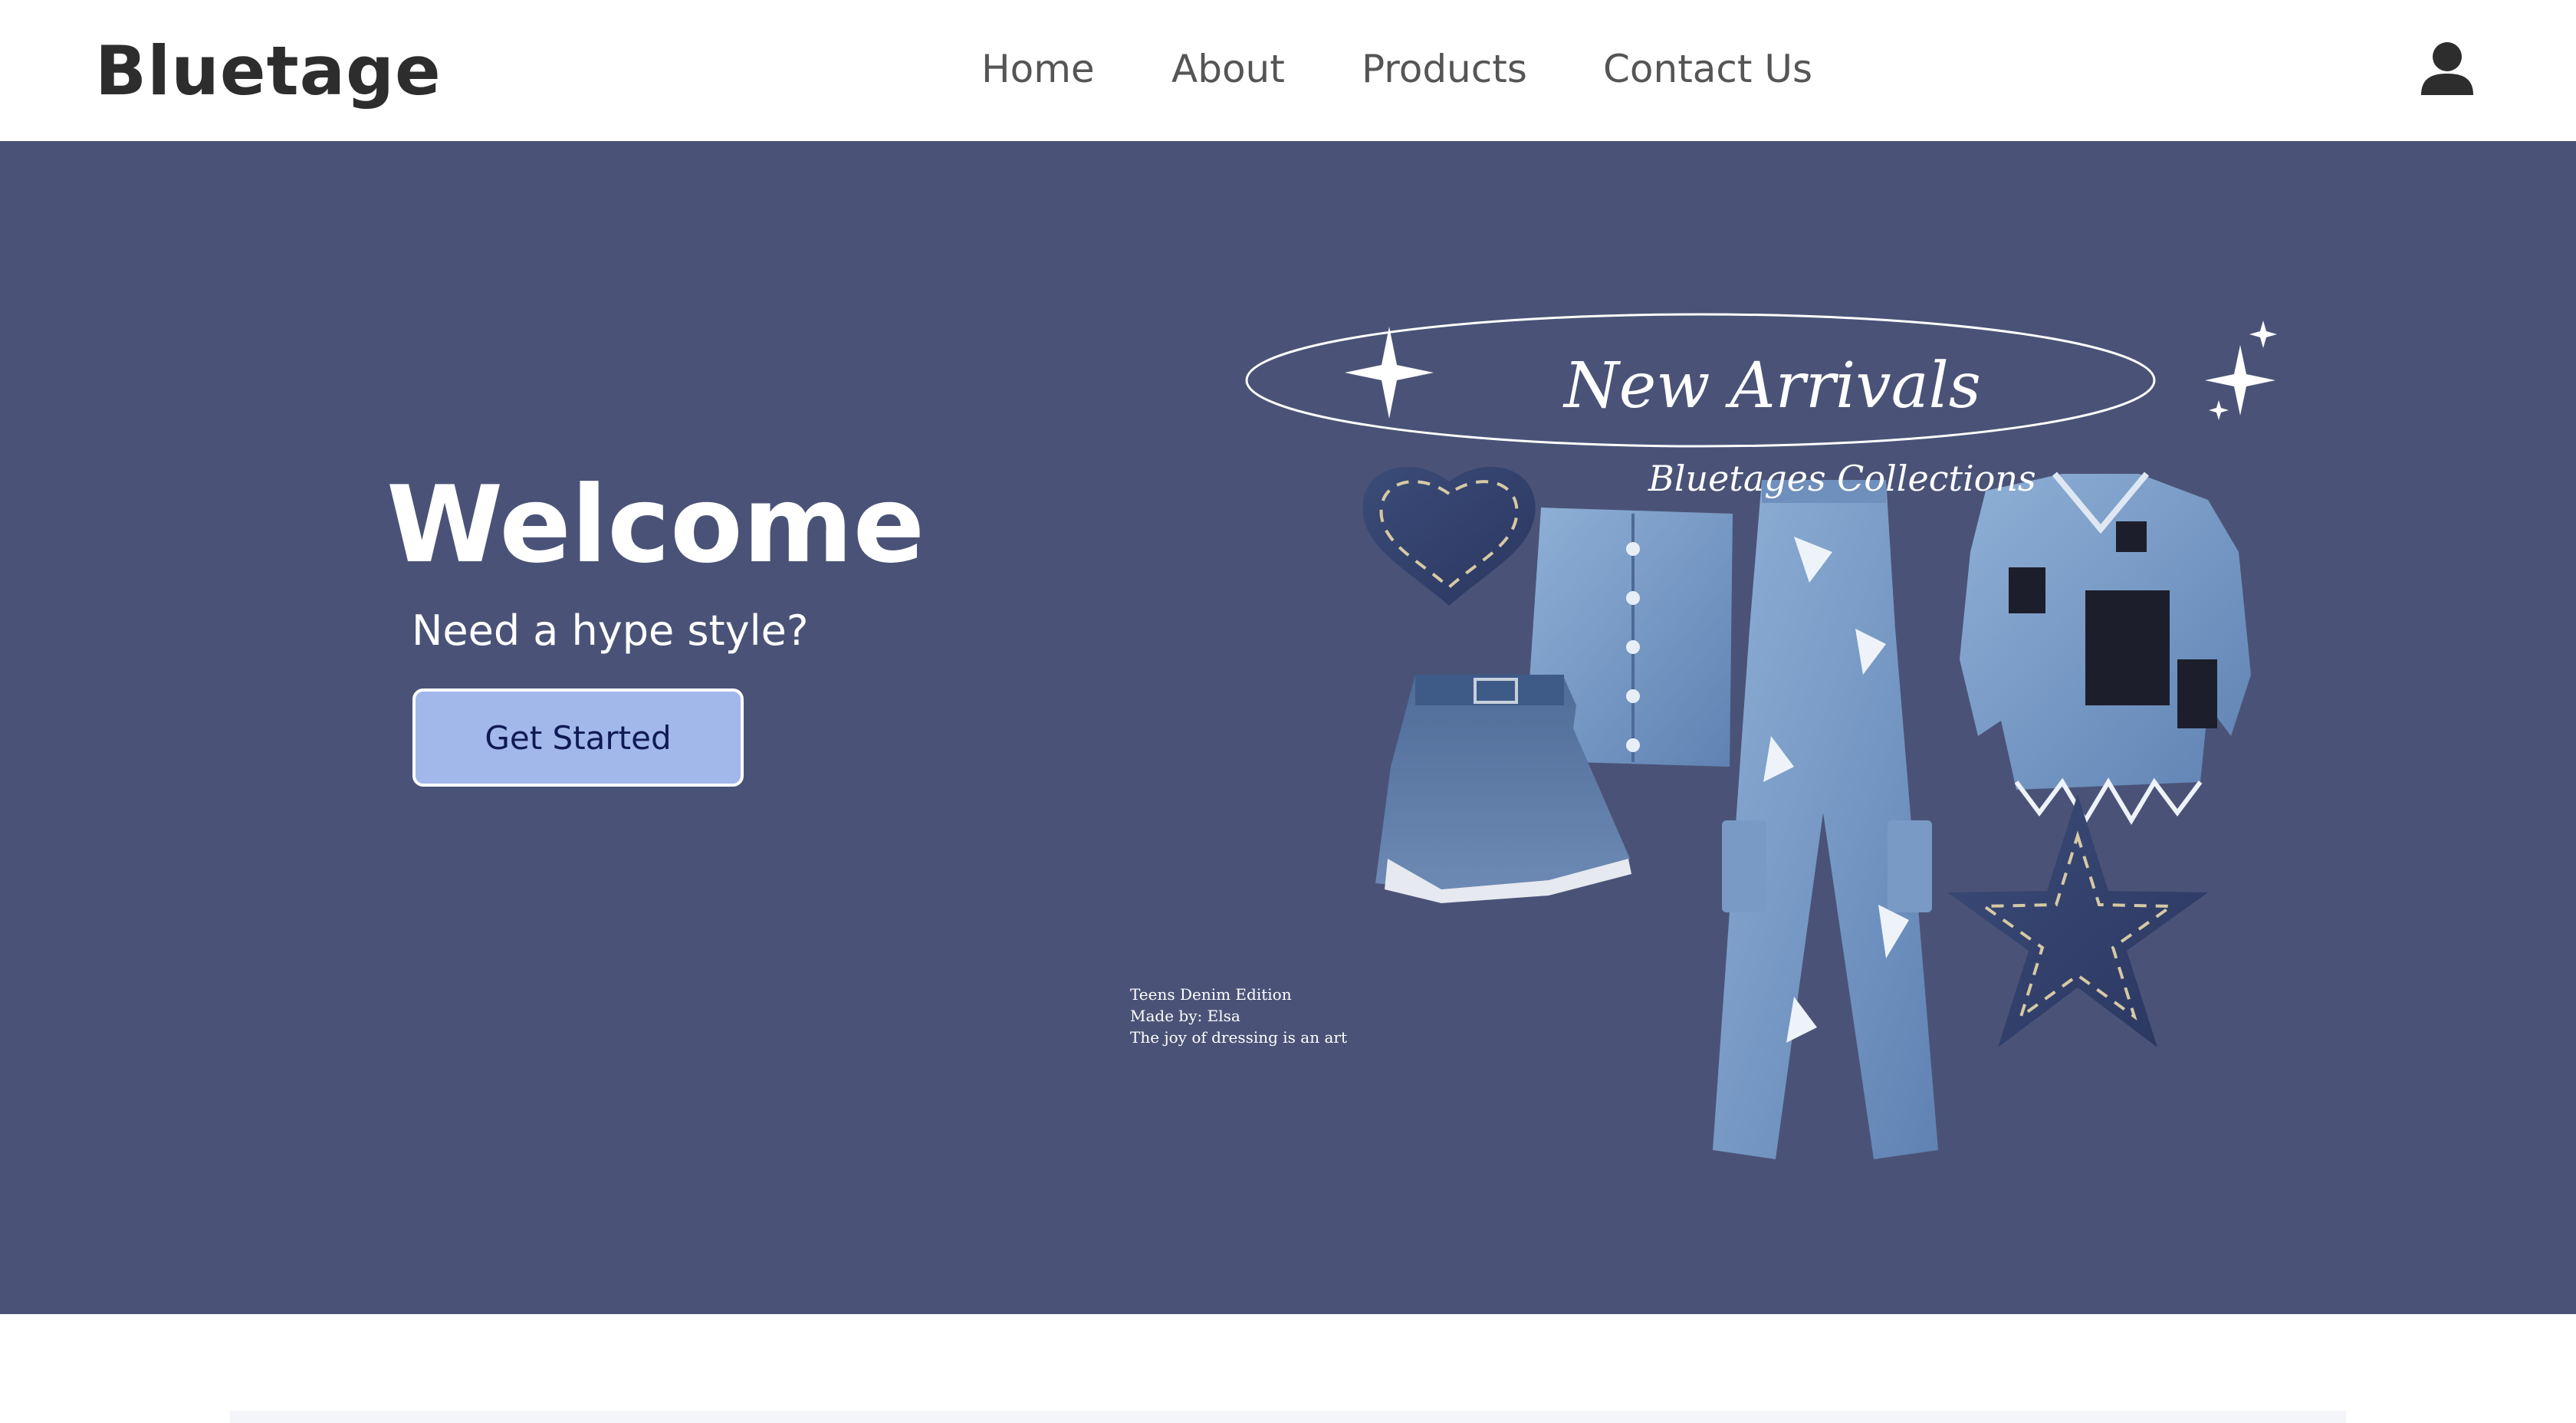 The width and height of the screenshot is (2576, 1423). What do you see at coordinates (1825, 819) in the screenshot?
I see `cargo-jeans` at bounding box center [1825, 819].